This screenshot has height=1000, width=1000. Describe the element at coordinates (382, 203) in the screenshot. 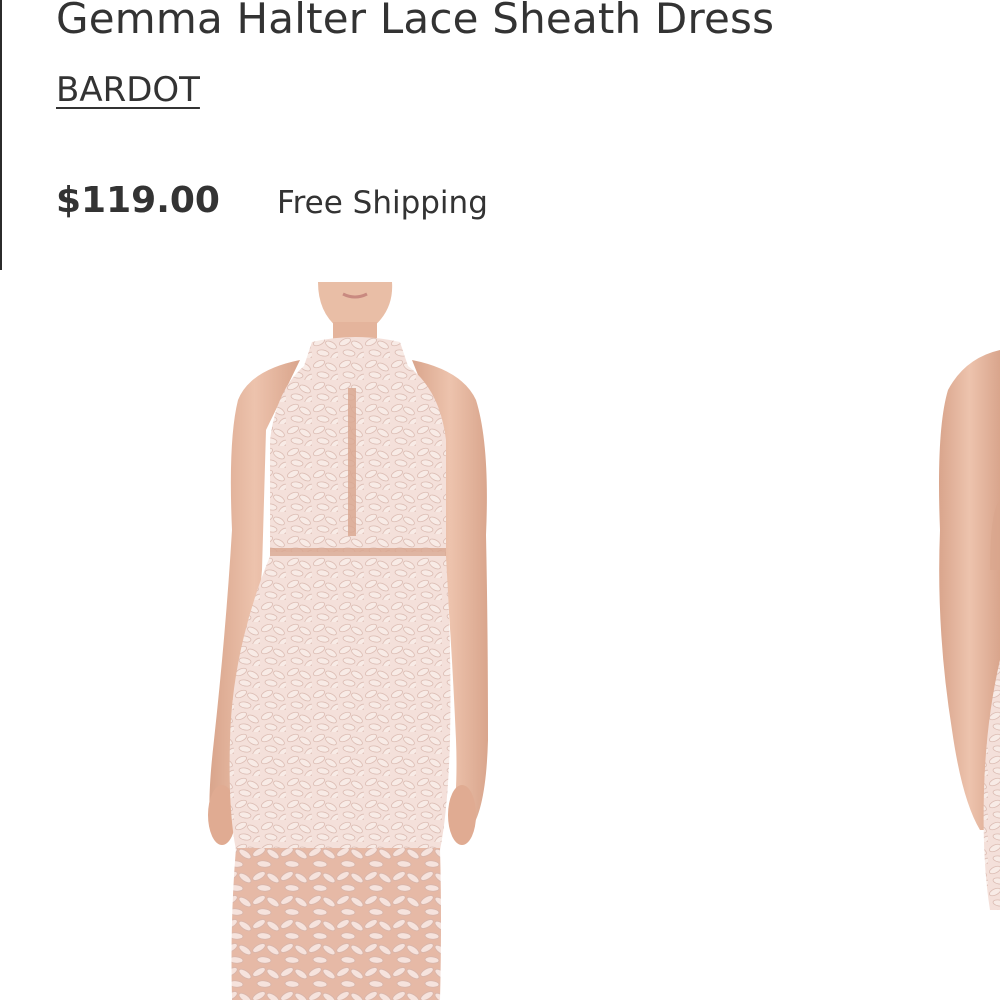

I see `shipping-info: Free Shipping` at that location.